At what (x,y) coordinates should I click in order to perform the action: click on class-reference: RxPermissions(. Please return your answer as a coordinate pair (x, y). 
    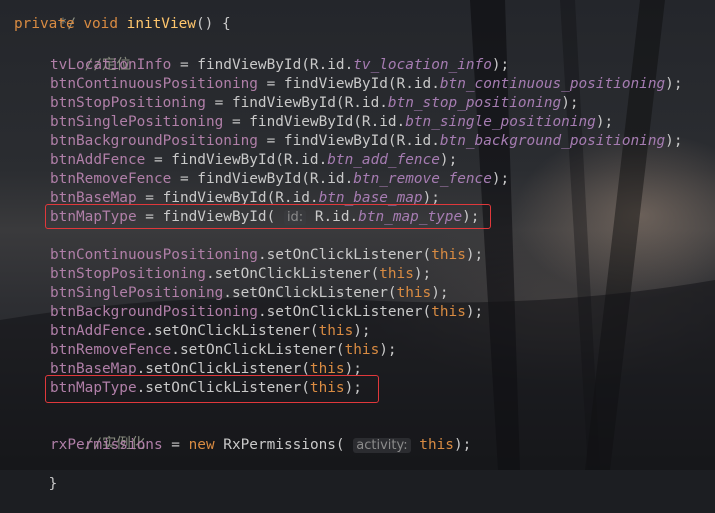
    Looking at the image, I should click on (284, 445).